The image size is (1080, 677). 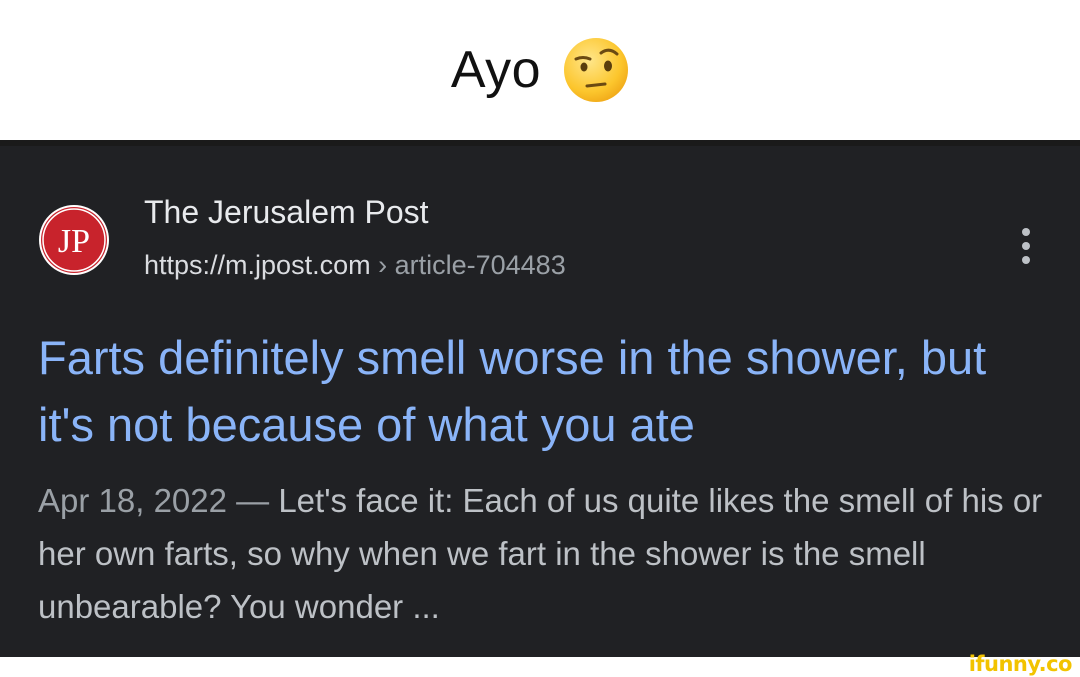 I want to click on logo-text: JP, so click(x=74, y=241).